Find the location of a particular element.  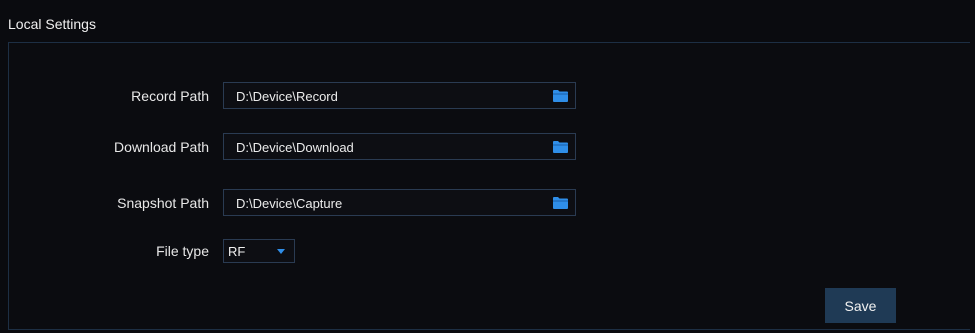

file-type-select: RF is located at coordinates (259, 251).